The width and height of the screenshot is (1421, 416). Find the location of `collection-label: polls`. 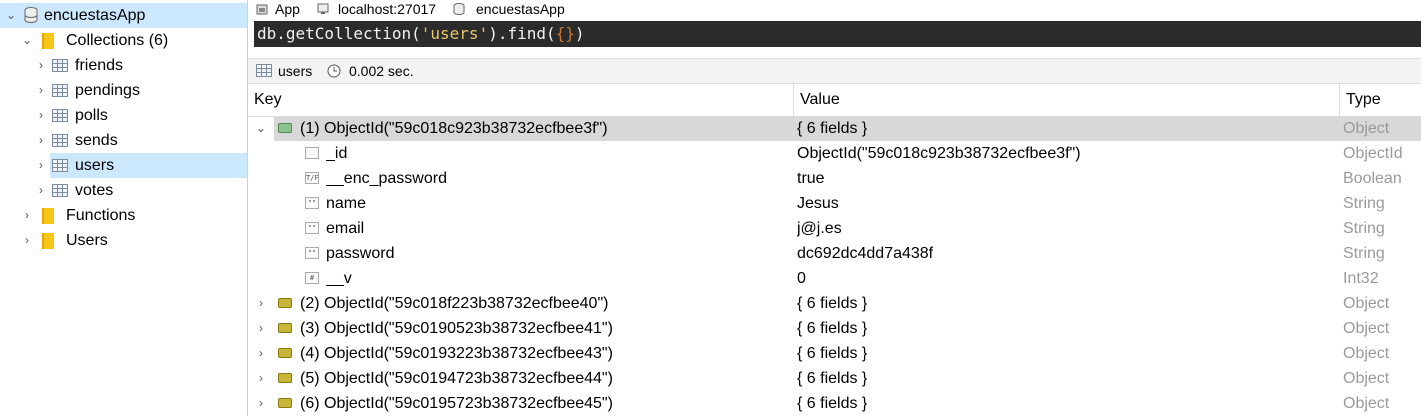

collection-label: polls is located at coordinates (91, 115).